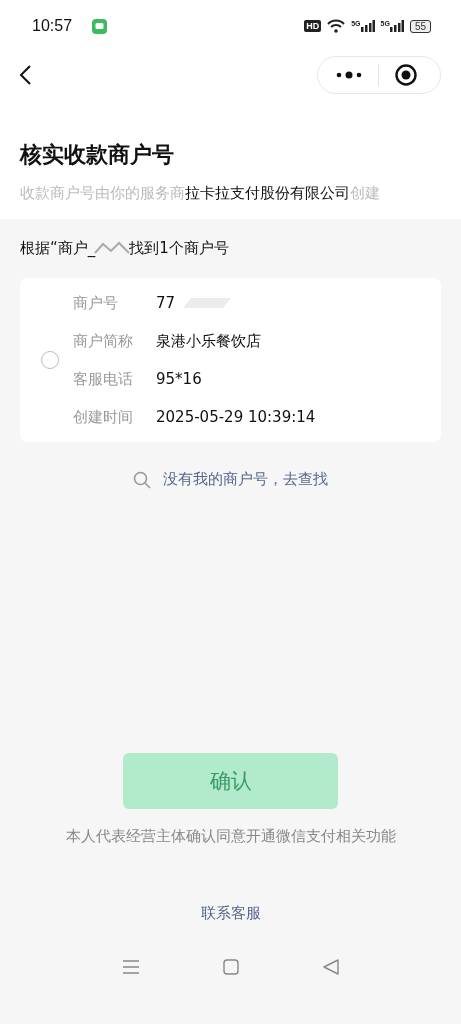  I want to click on field-label: 商户号, so click(96, 303).